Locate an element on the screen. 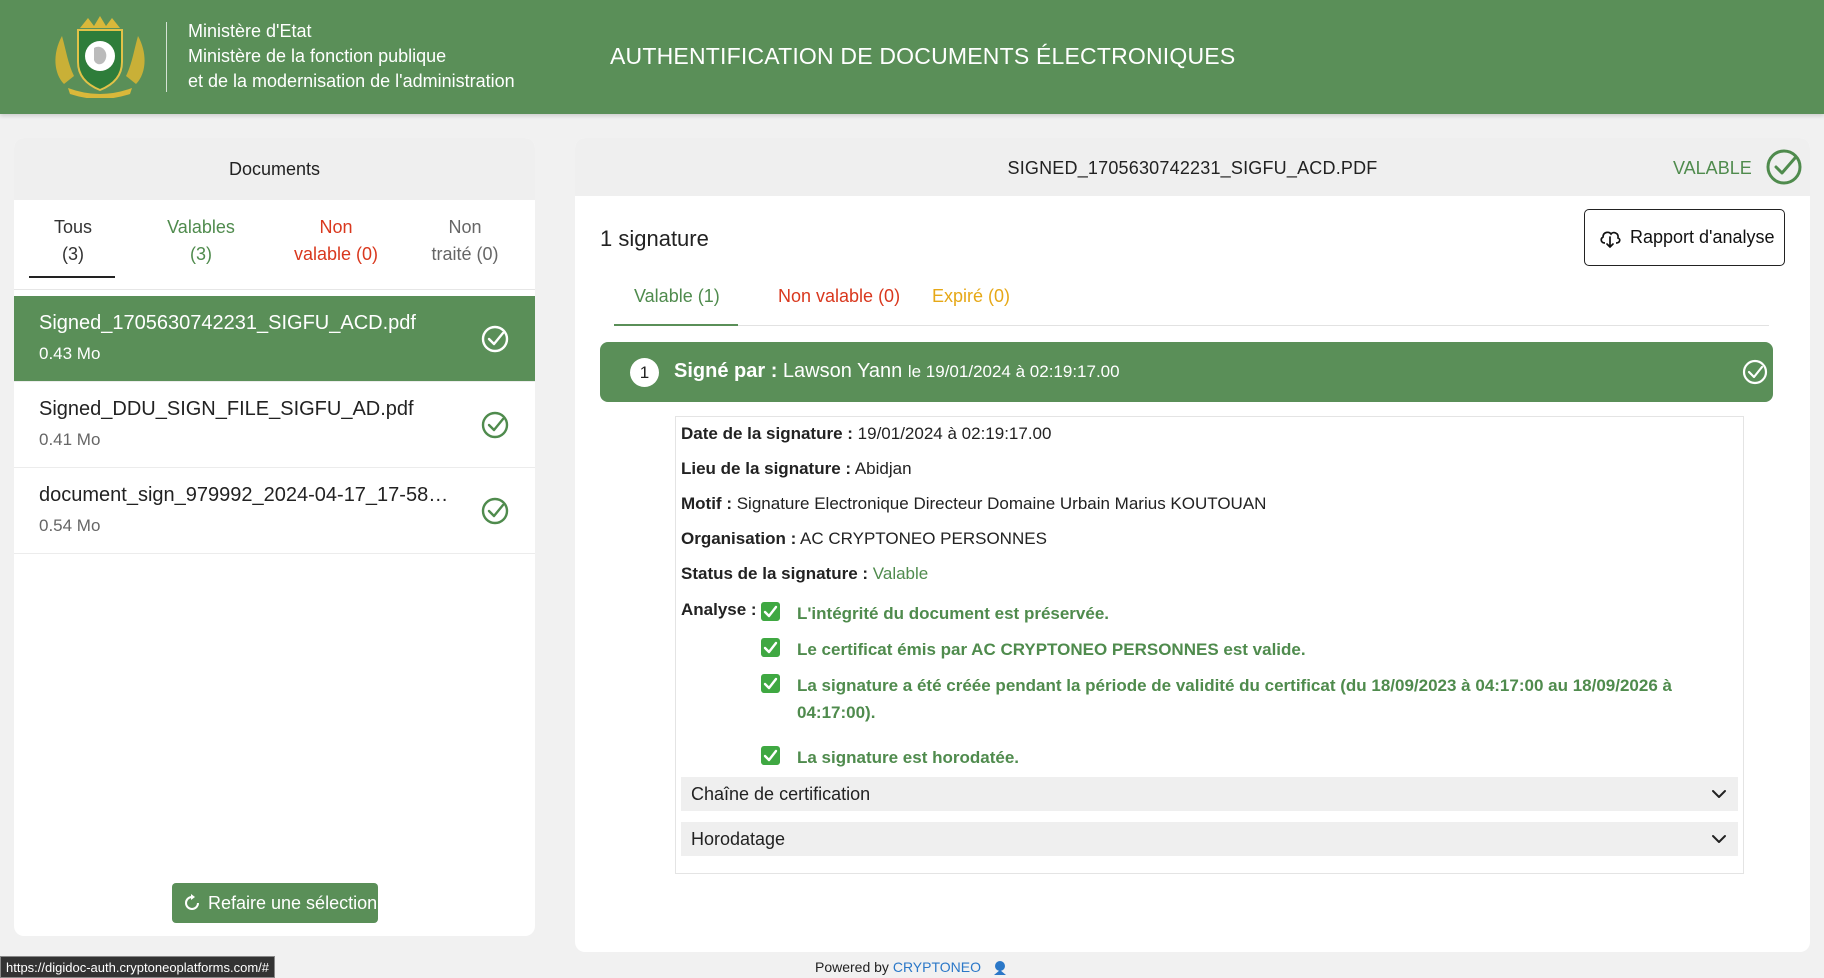 Image resolution: width=1824 pixels, height=978 pixels. signature-count: 1 signature is located at coordinates (654, 238).